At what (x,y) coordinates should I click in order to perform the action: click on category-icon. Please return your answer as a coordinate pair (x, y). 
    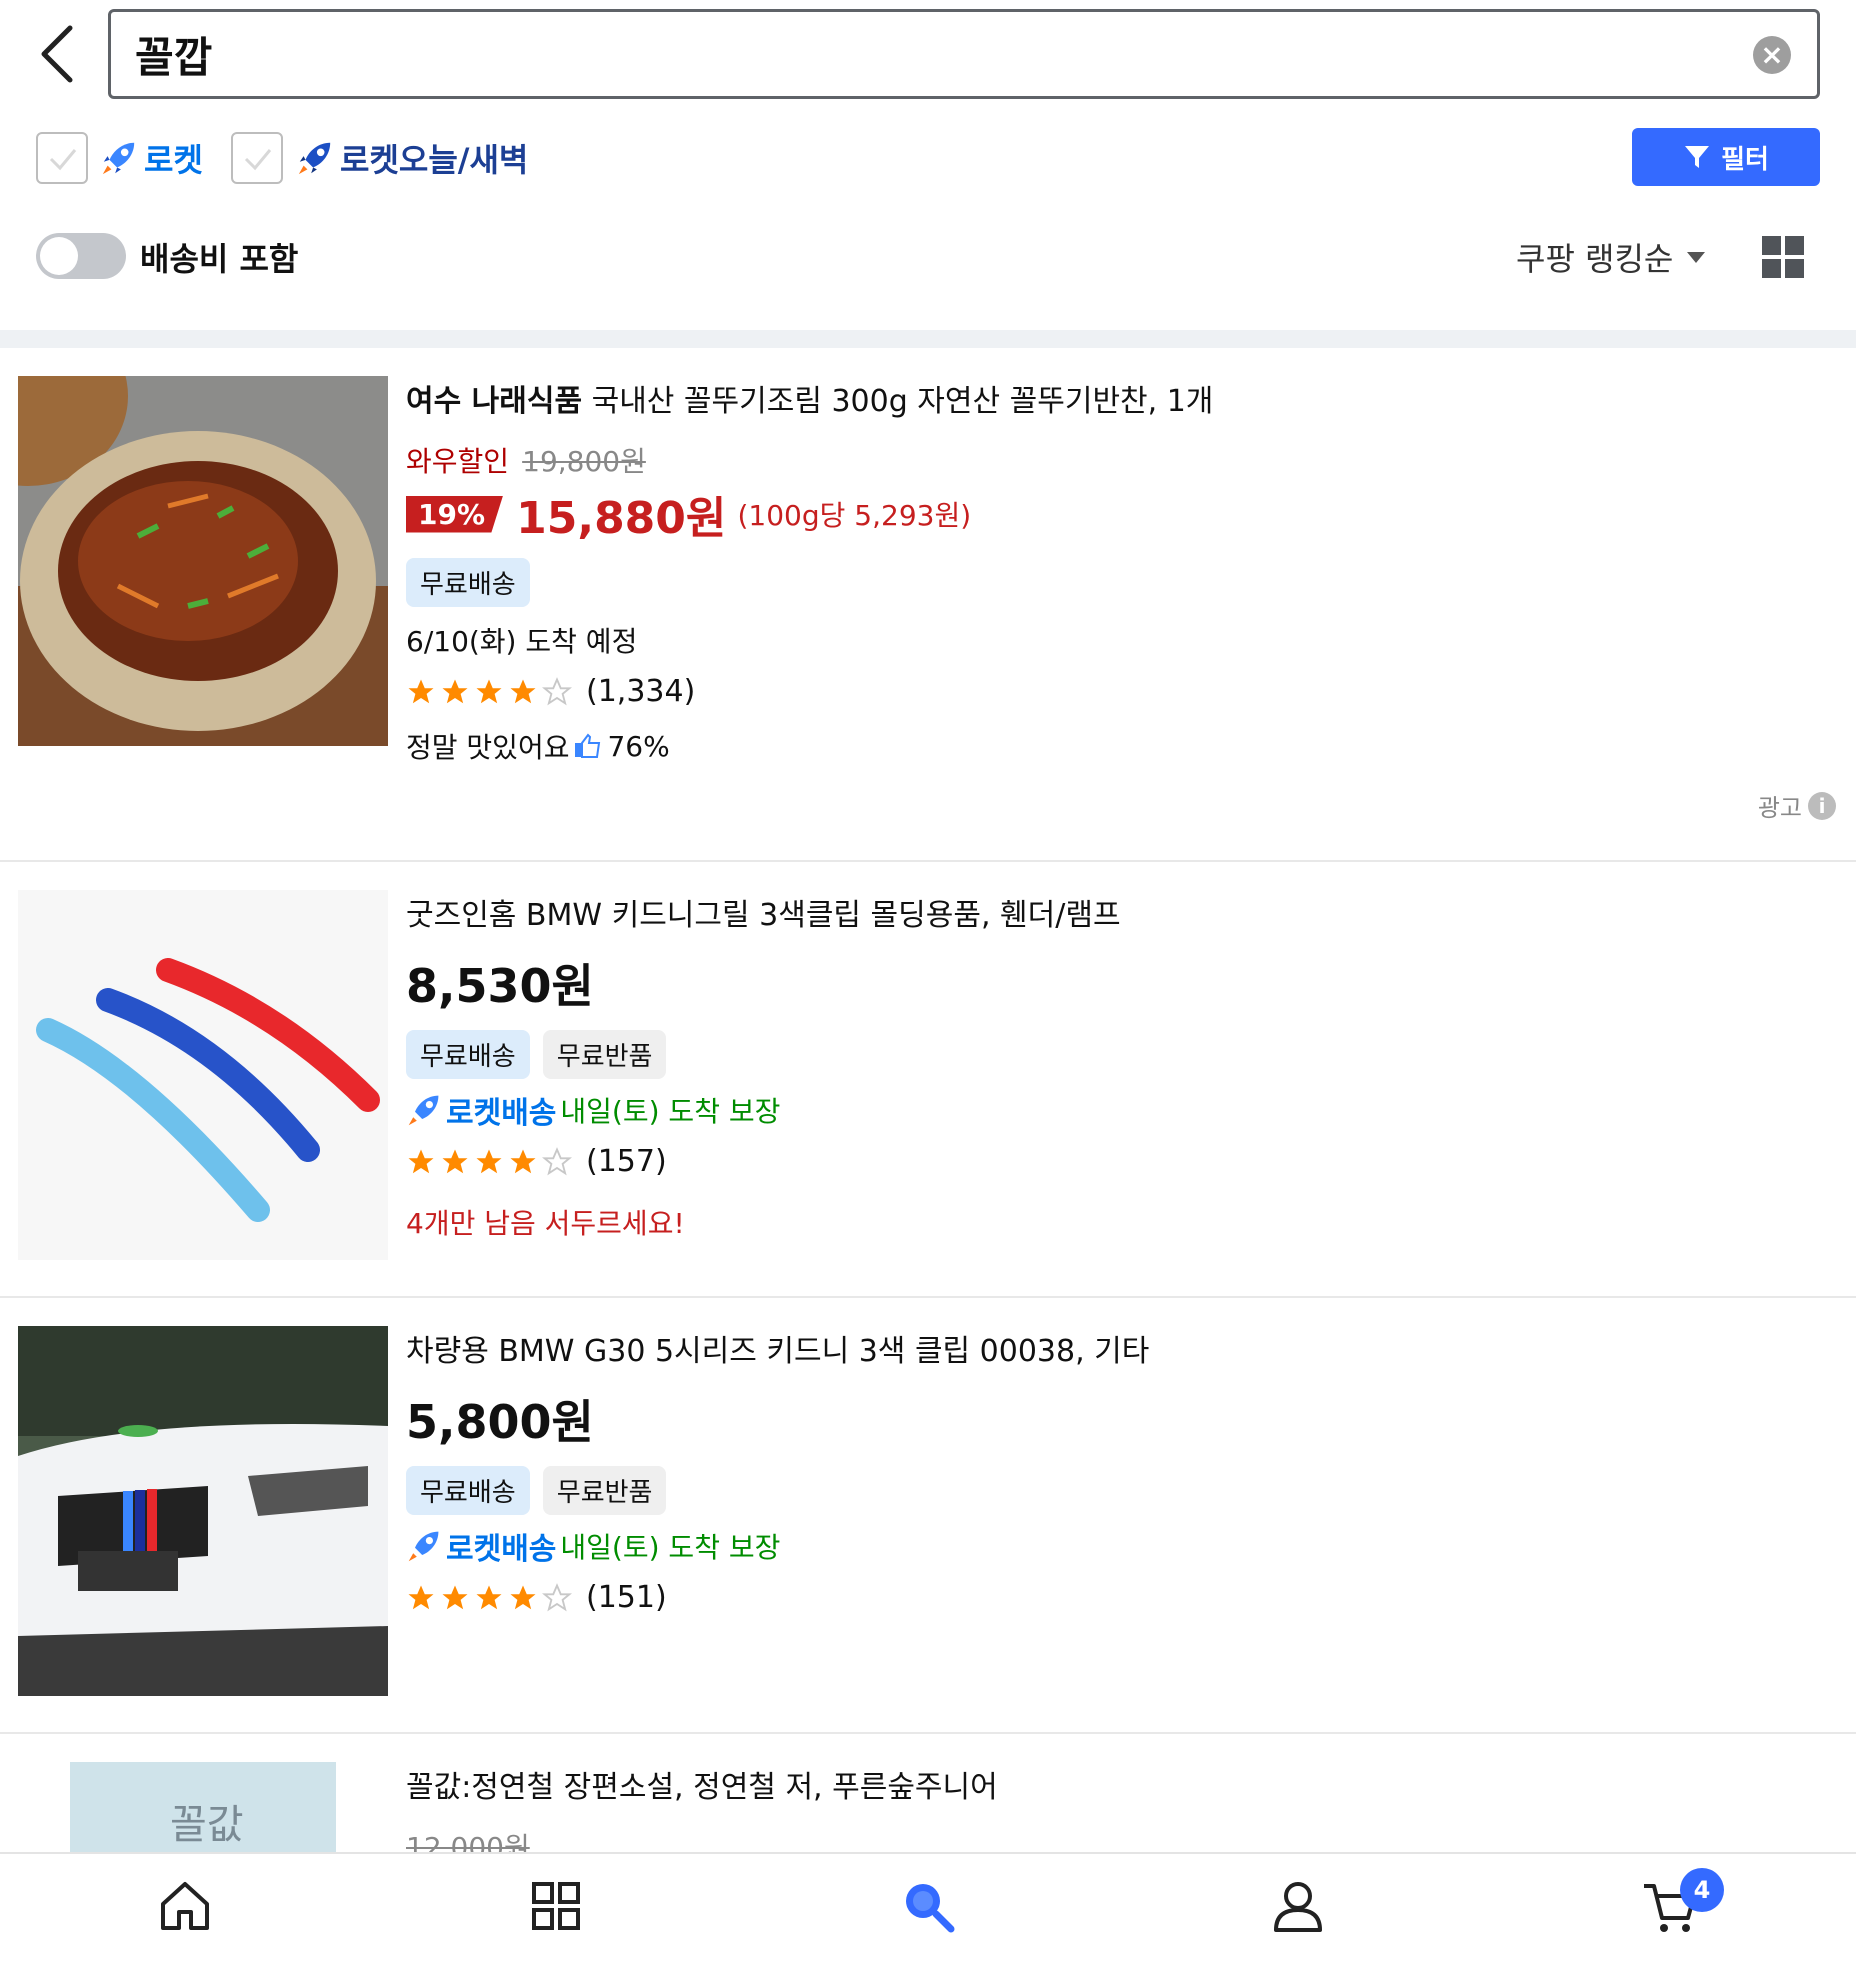
    Looking at the image, I should click on (556, 1906).